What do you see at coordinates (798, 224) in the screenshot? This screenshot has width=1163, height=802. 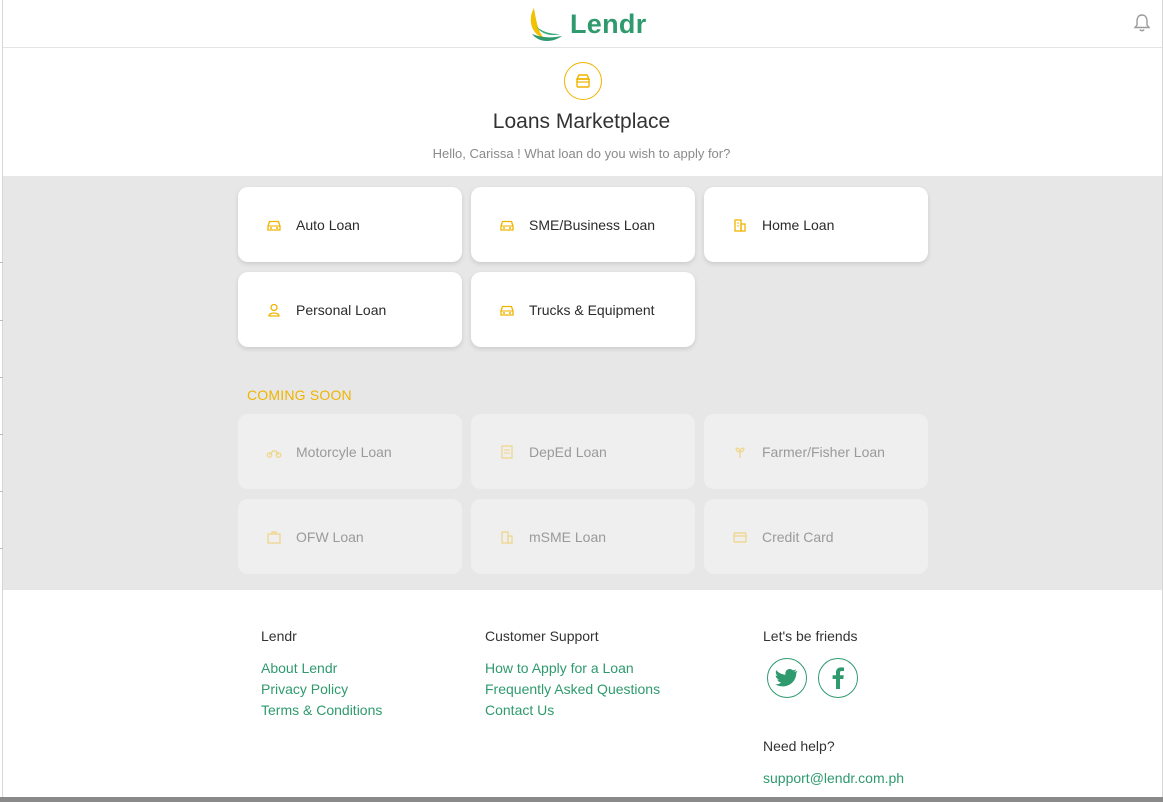 I see `loan-label: Home Loan` at bounding box center [798, 224].